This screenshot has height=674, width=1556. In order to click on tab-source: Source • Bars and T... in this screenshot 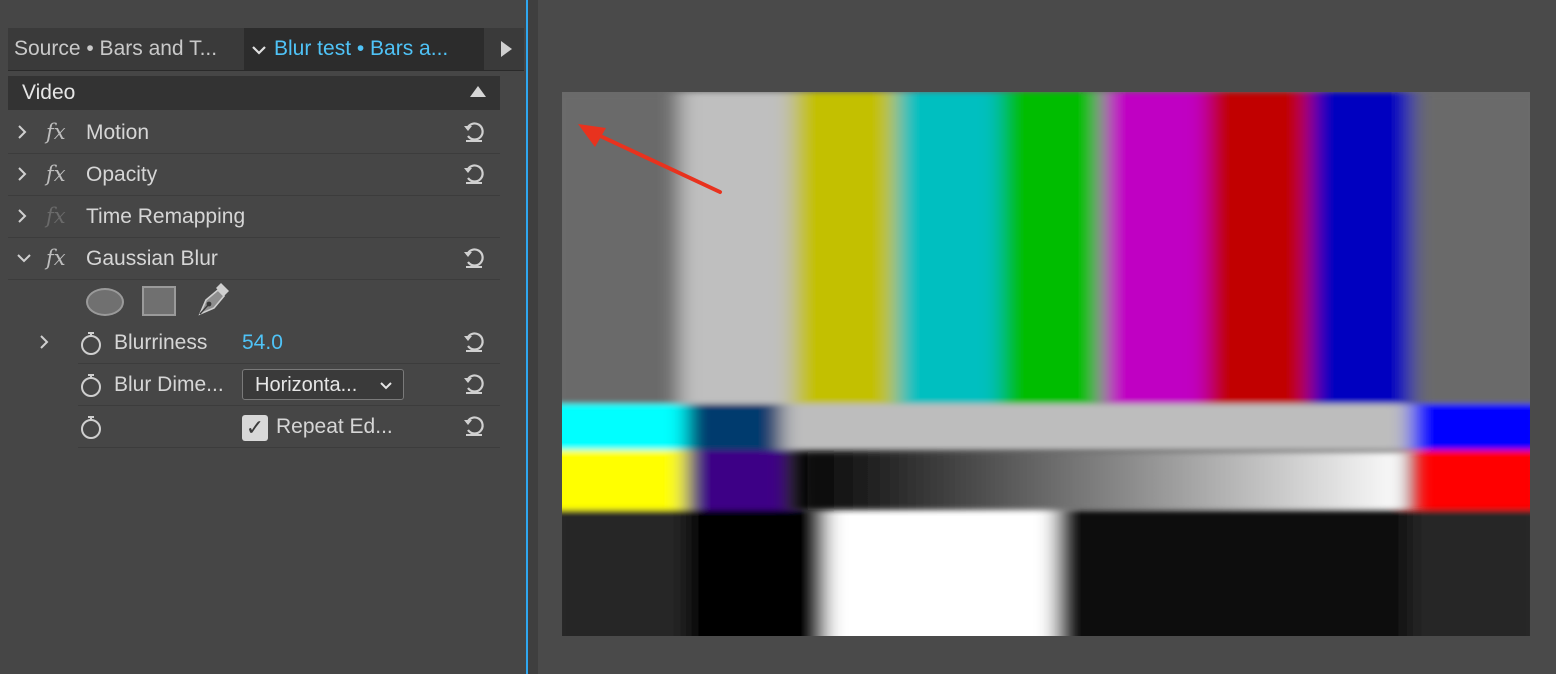, I will do `click(126, 49)`.